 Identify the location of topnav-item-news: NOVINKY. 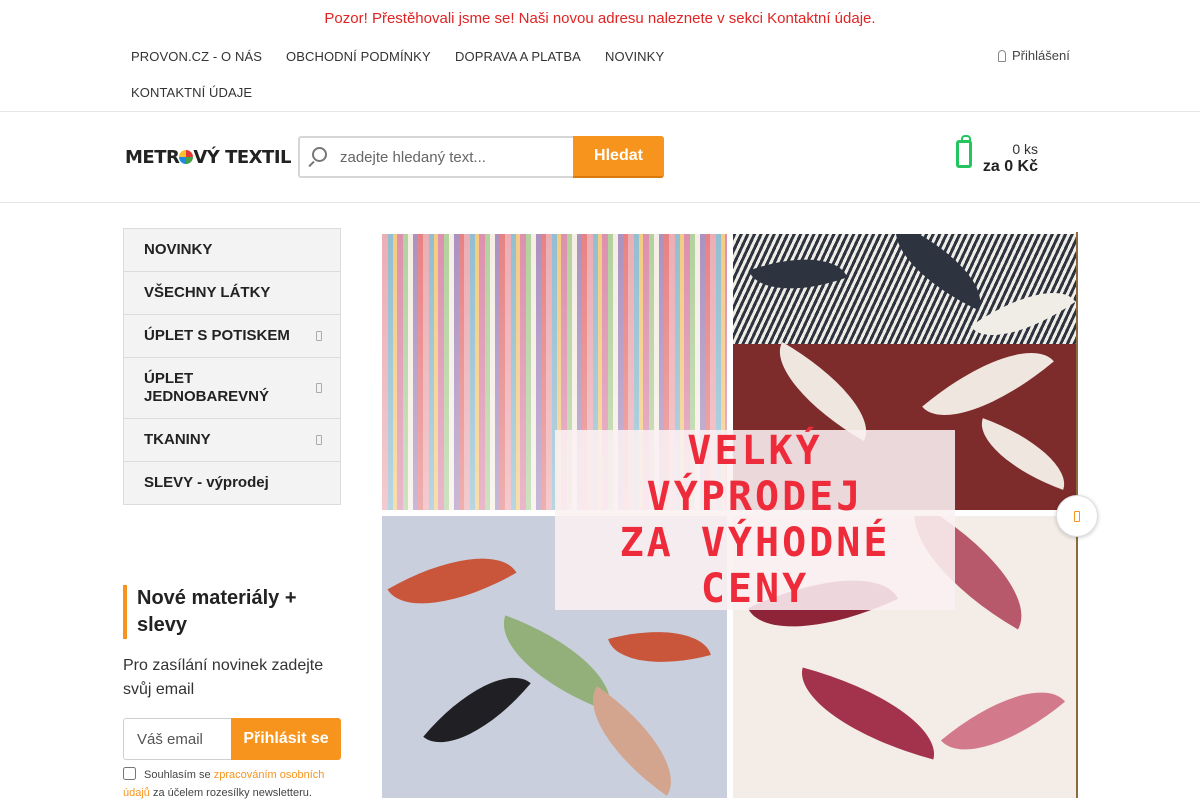
(634, 56).